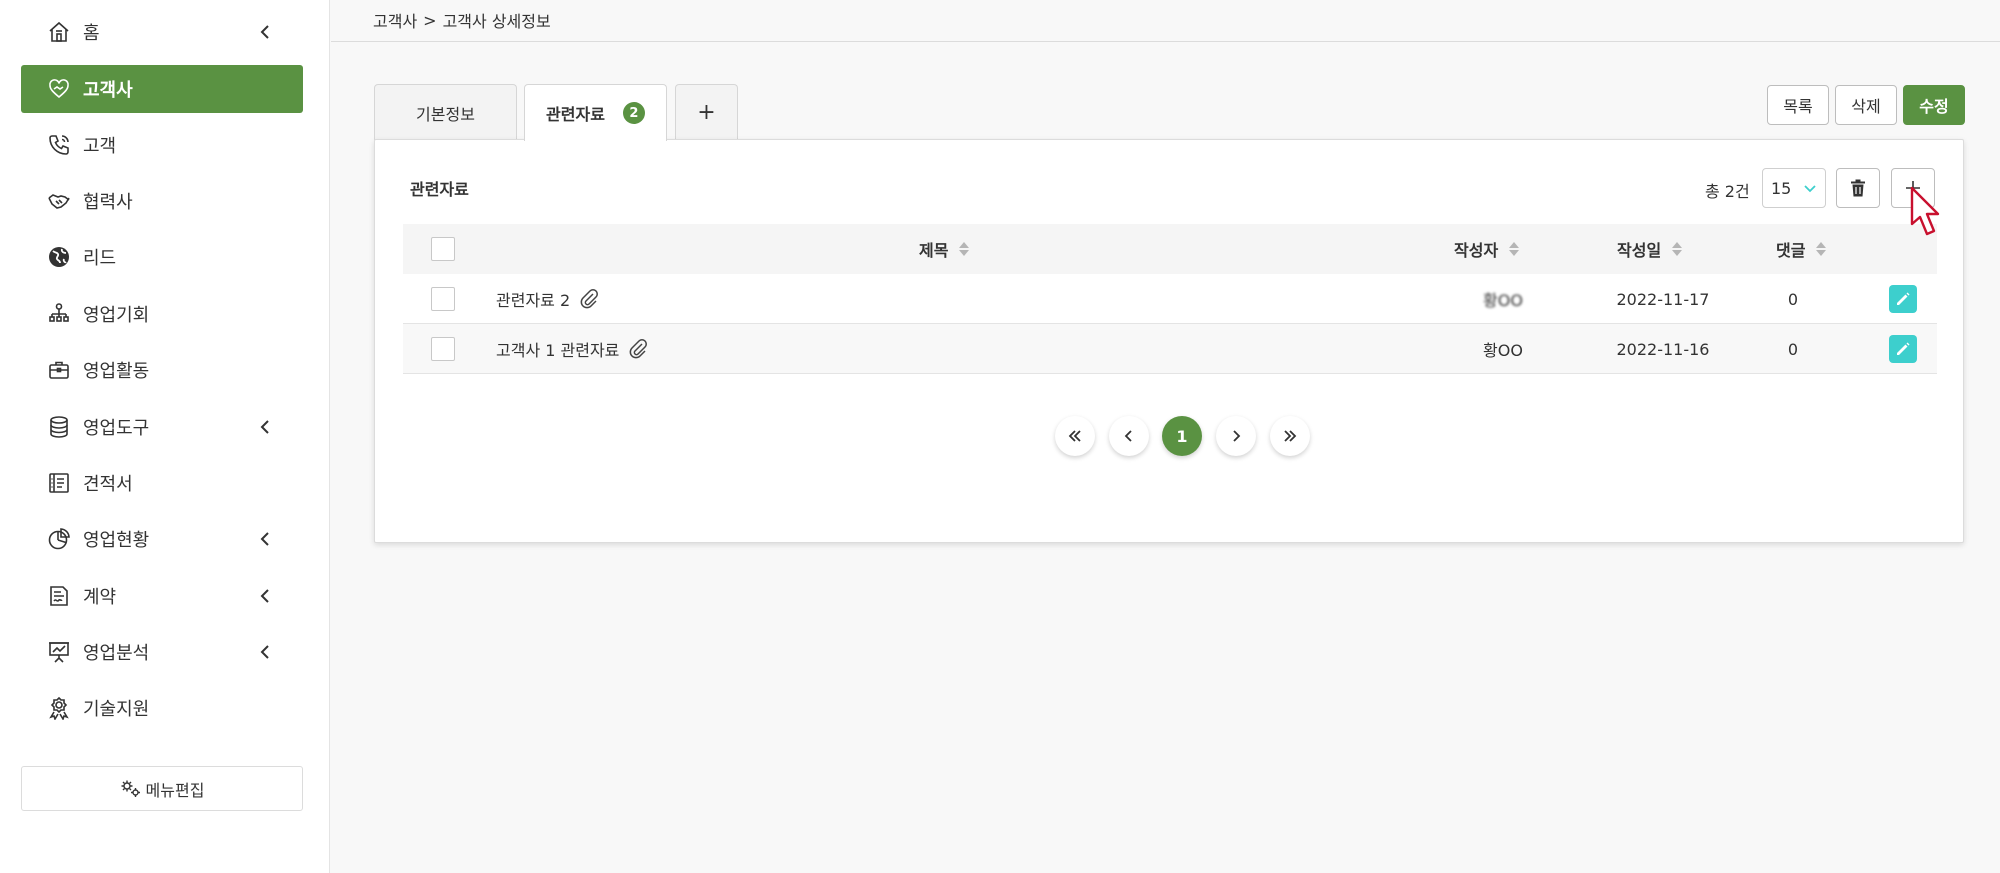 This screenshot has height=873, width=2000. Describe the element at coordinates (108, 202) in the screenshot. I see `sidebar-item-label: 협력사` at that location.